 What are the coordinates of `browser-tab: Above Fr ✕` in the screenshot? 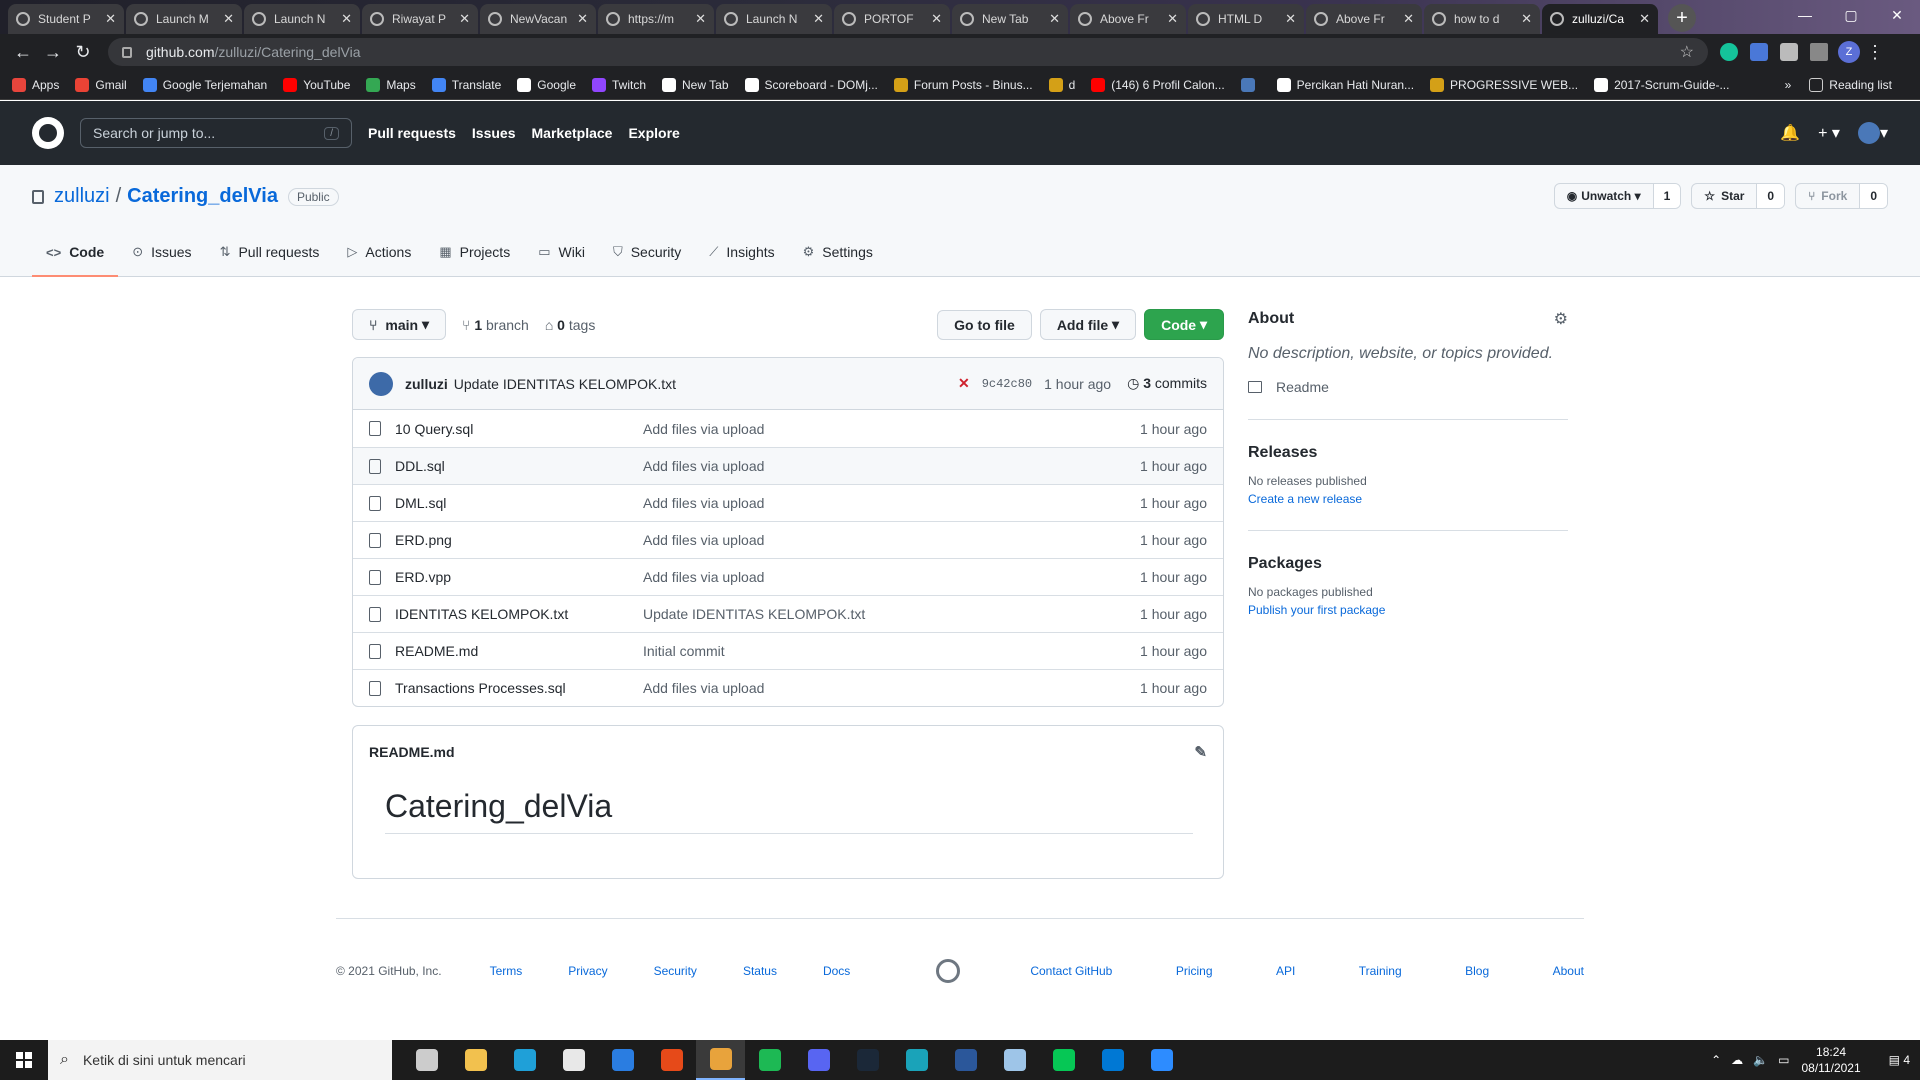 It's located at (1364, 19).